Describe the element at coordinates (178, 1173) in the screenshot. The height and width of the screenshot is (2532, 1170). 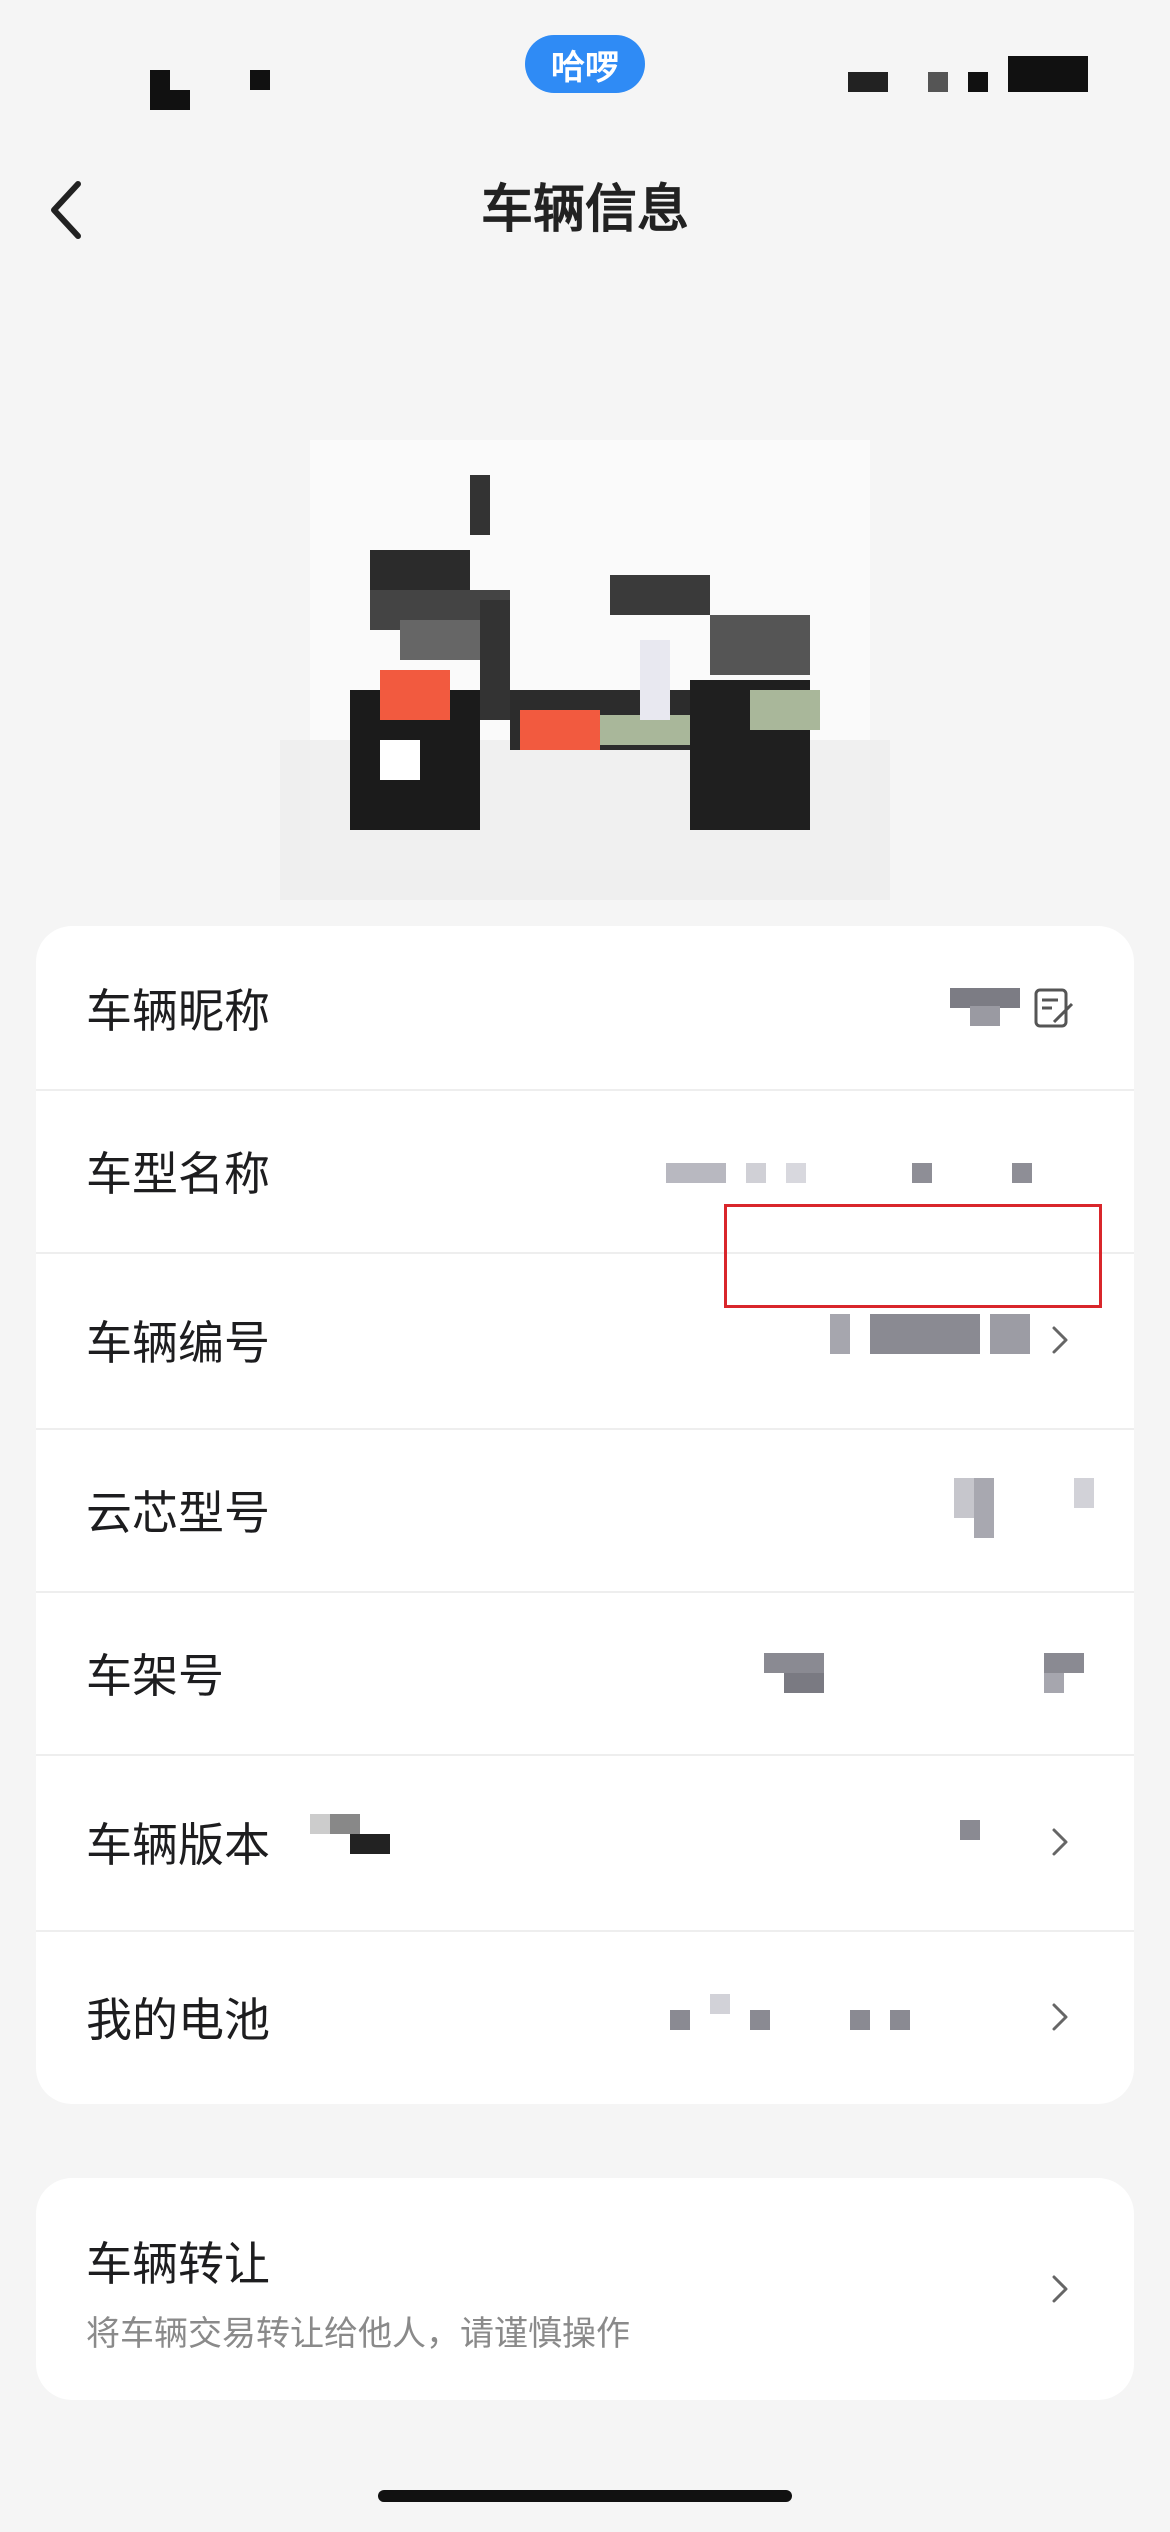
I see `row-label: 车型名称` at that location.